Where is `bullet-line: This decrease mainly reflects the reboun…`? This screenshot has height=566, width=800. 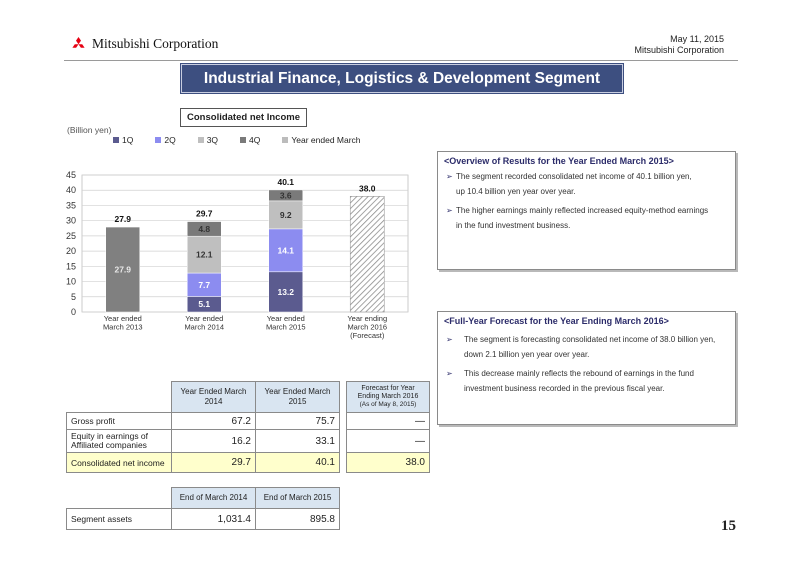
bullet-line: This decrease mainly reflects the reboun… is located at coordinates (579, 373).